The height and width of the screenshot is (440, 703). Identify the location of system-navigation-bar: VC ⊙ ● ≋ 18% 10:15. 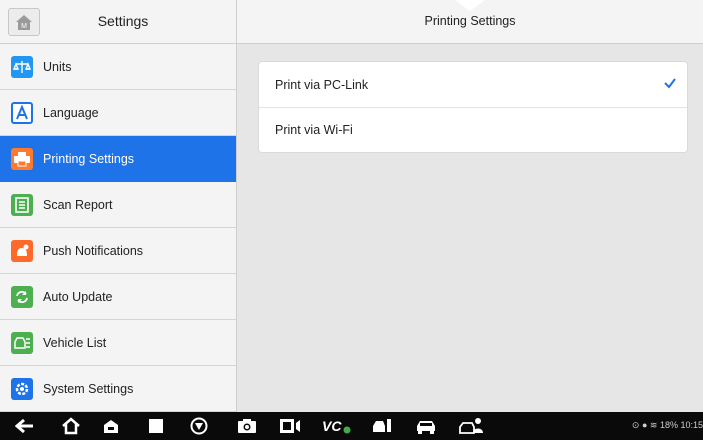
(351, 426).